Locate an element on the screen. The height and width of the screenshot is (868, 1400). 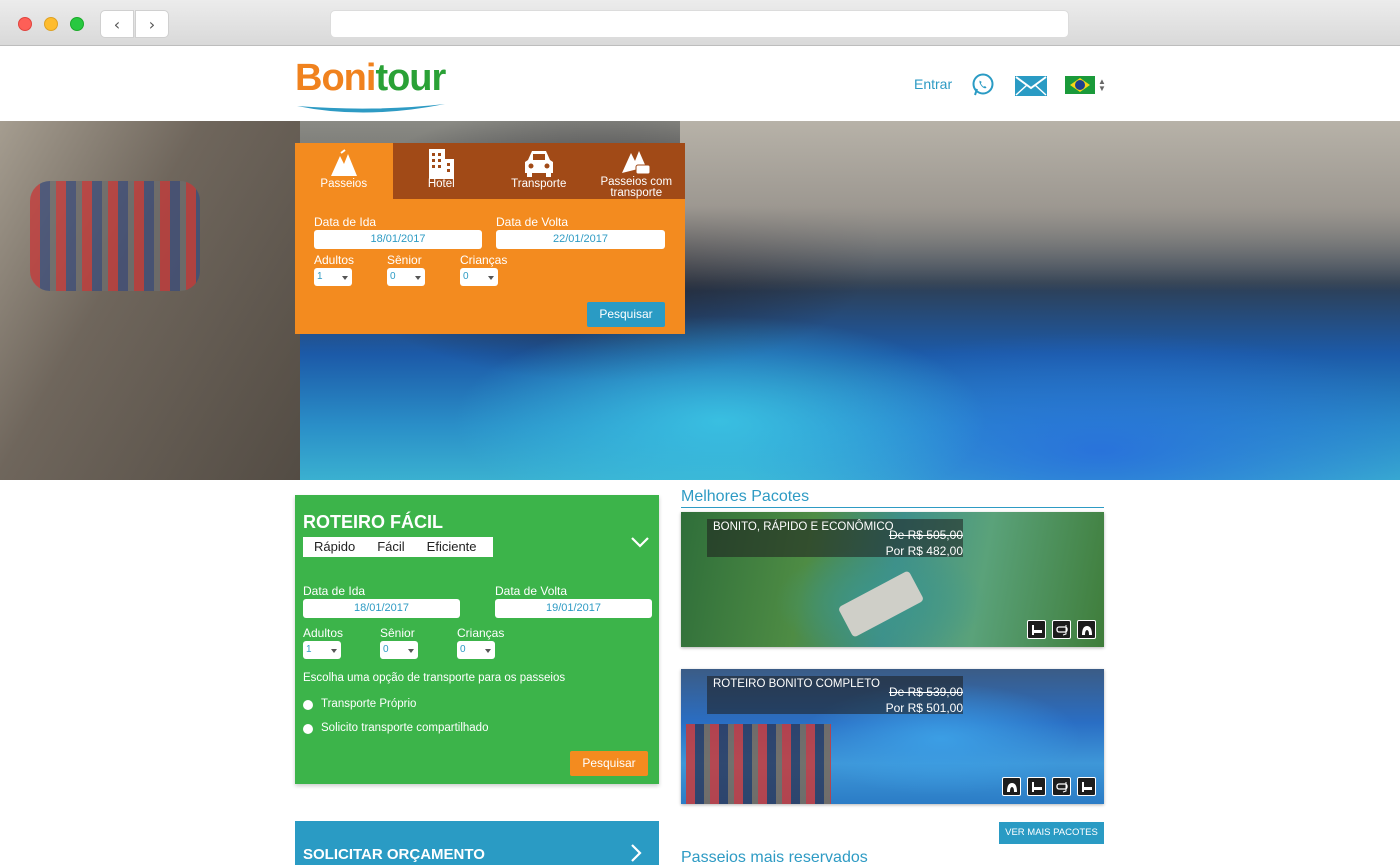
package-old-price: De R$ 505,00 is located at coordinates (925, 535).